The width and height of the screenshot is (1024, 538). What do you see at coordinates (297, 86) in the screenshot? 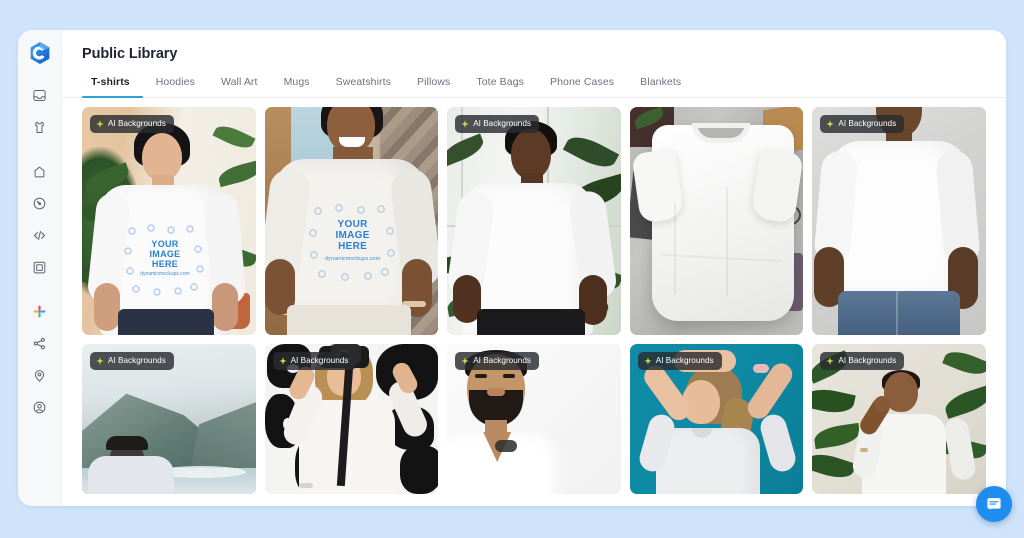
I see `tab-mugs: Mugs` at bounding box center [297, 86].